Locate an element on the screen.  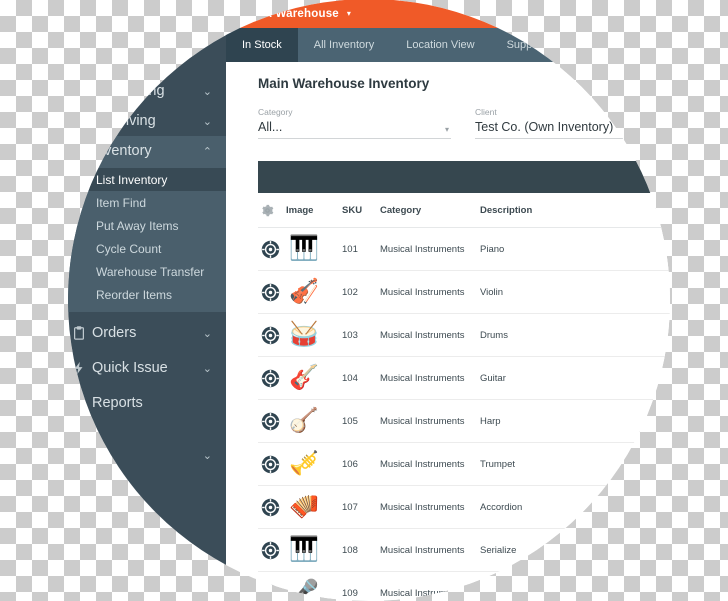
sidebar-item-label: Receiving is located at coordinates (124, 121).